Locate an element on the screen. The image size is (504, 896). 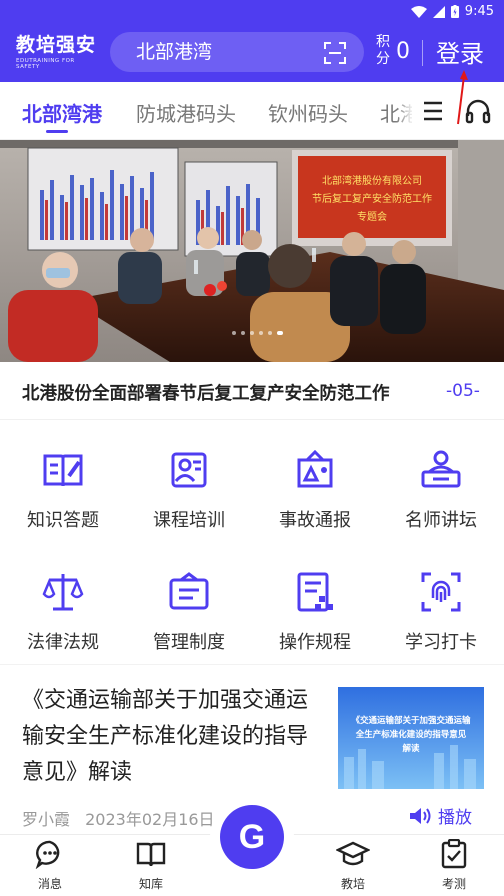
headline-text: 北港股份全面部署春节后复工复产安全防范工作 is located at coordinates (206, 392).